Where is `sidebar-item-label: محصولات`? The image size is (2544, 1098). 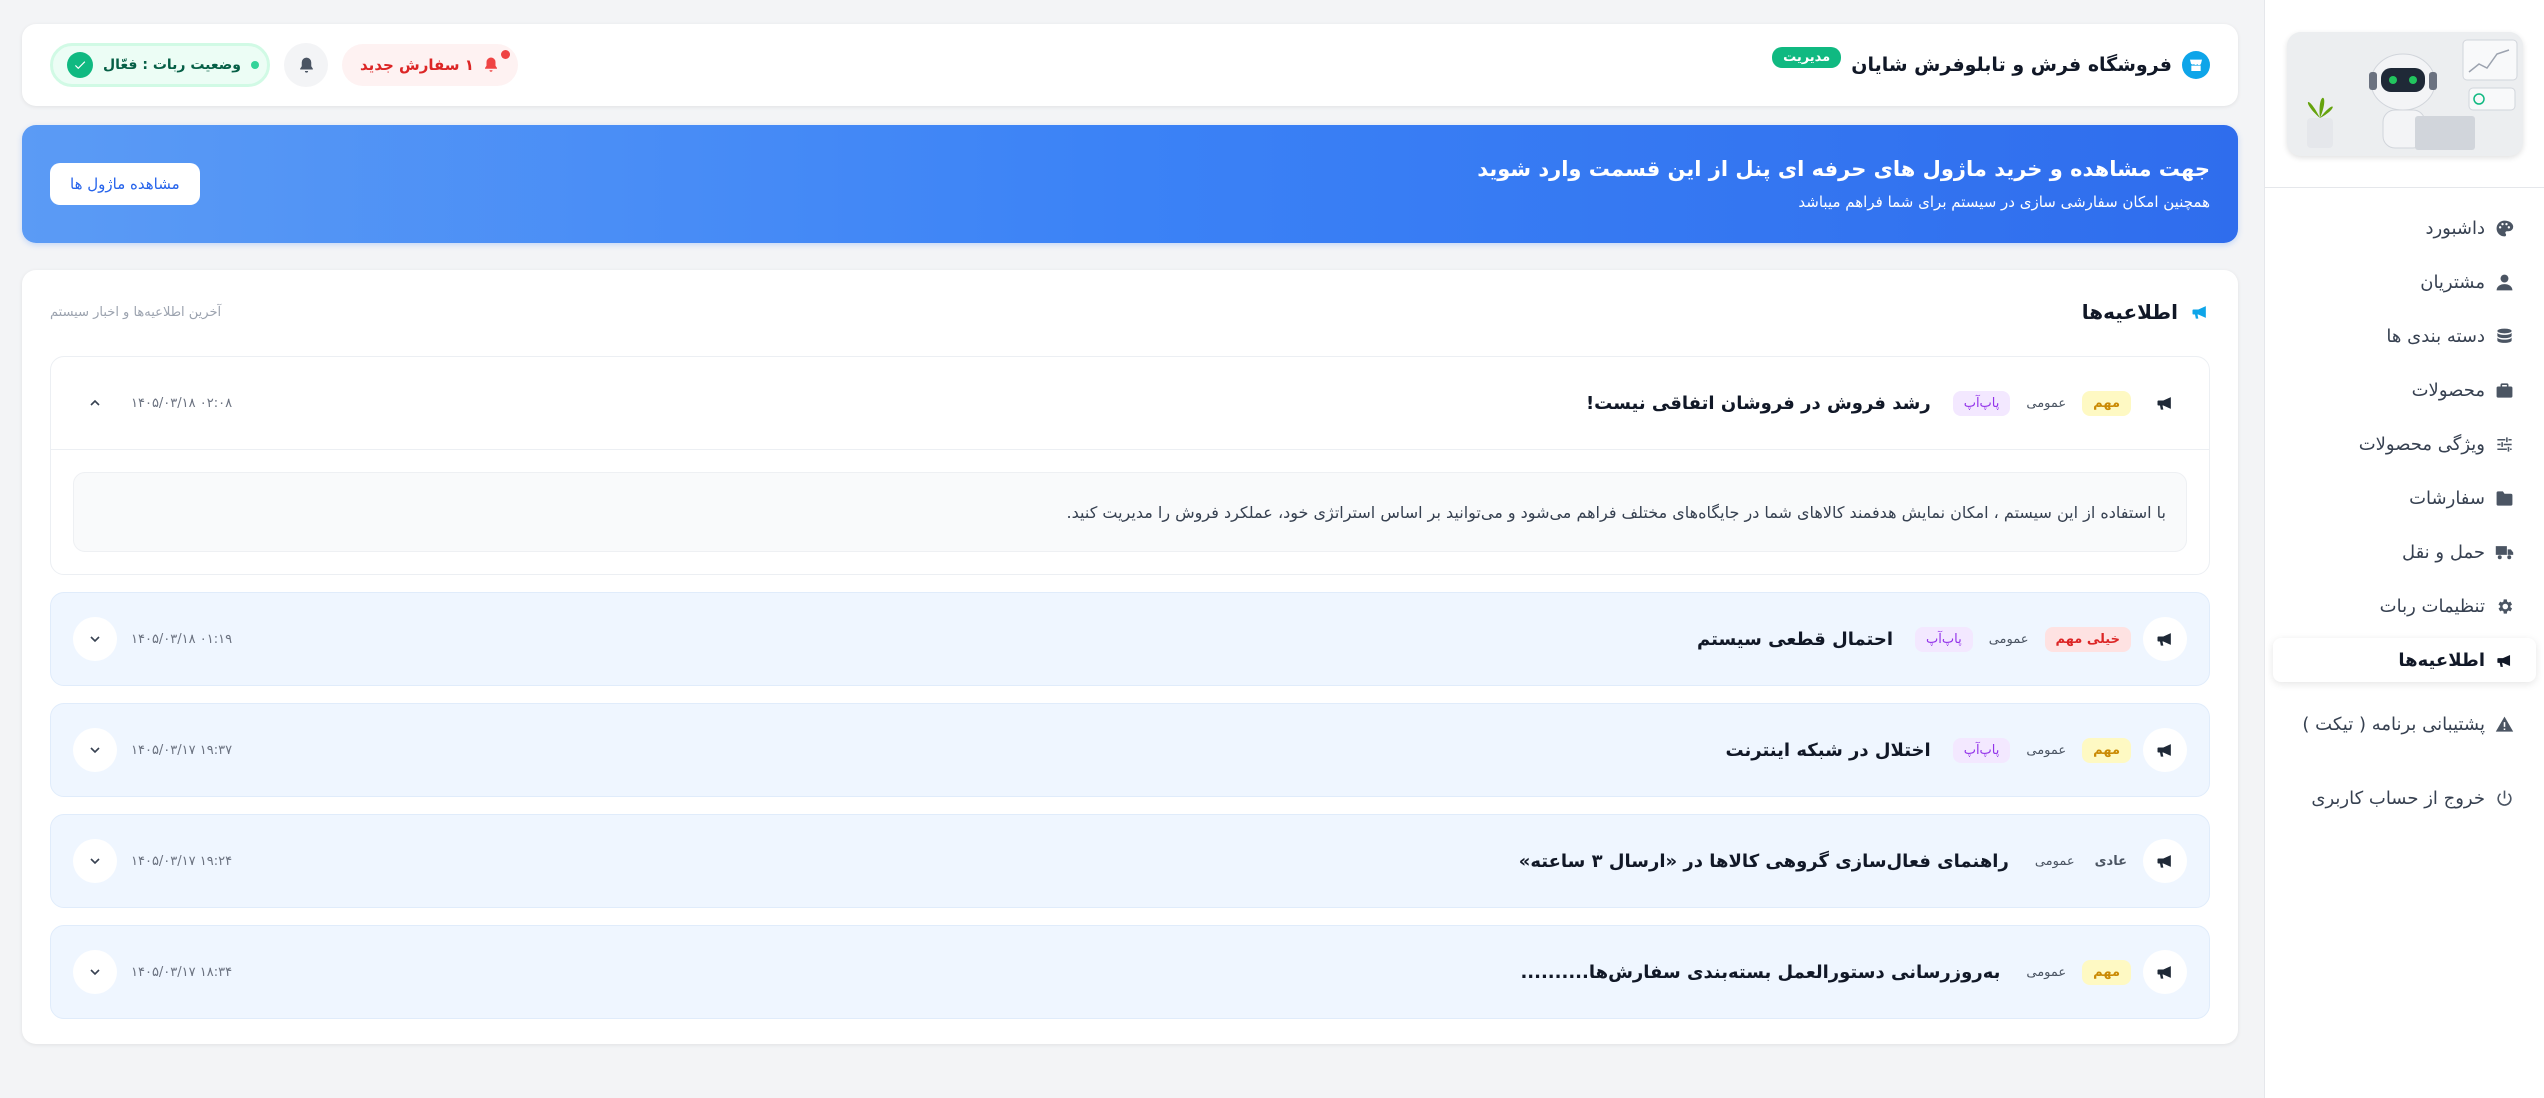
sidebar-item-label: محصولات is located at coordinates (2448, 390).